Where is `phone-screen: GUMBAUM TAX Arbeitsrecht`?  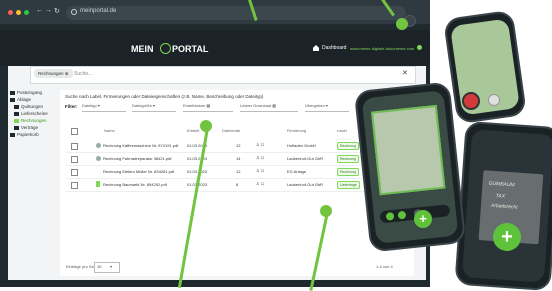
phone-screen: GUMBAUM TAX Arbeitsrecht is located at coordinates (506, 206).